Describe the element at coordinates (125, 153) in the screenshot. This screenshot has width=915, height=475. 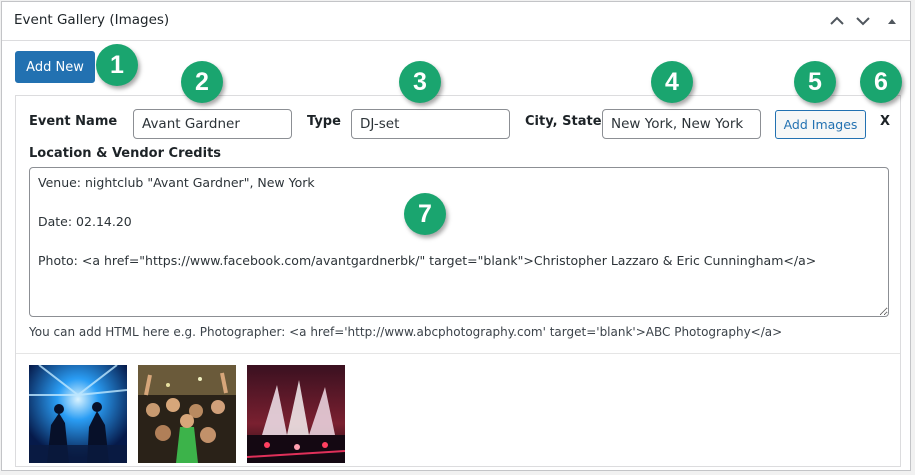
I see `credits-label: Location & Vendor Credits` at that location.